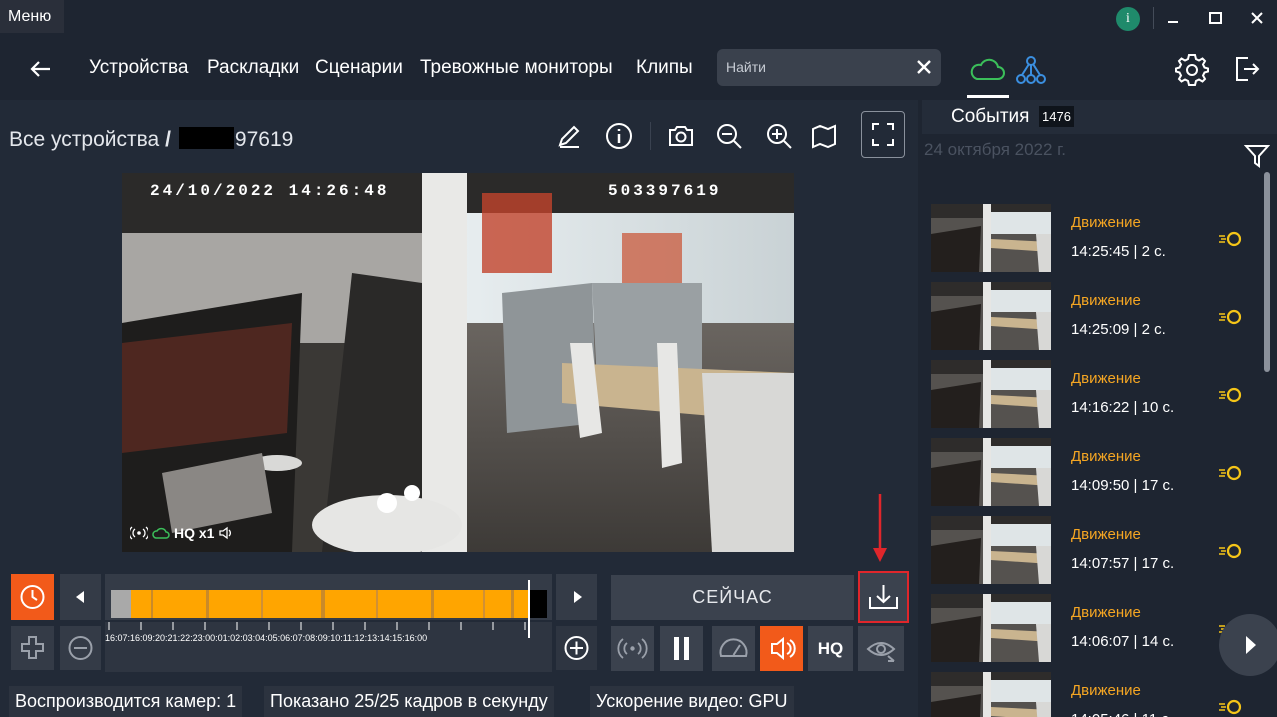 The width and height of the screenshot is (1277, 717). What do you see at coordinates (206, 138) in the screenshot?
I see `redacted-device-name` at bounding box center [206, 138].